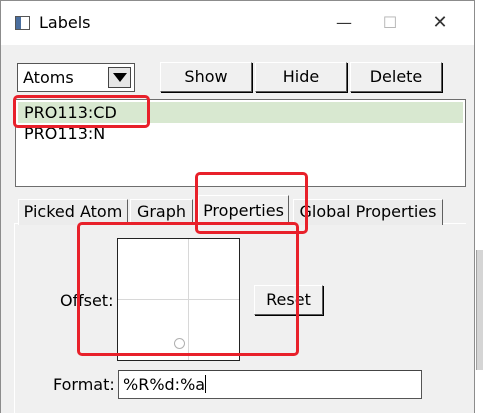 The width and height of the screenshot is (483, 414). I want to click on offset-label: Offset:, so click(87, 300).